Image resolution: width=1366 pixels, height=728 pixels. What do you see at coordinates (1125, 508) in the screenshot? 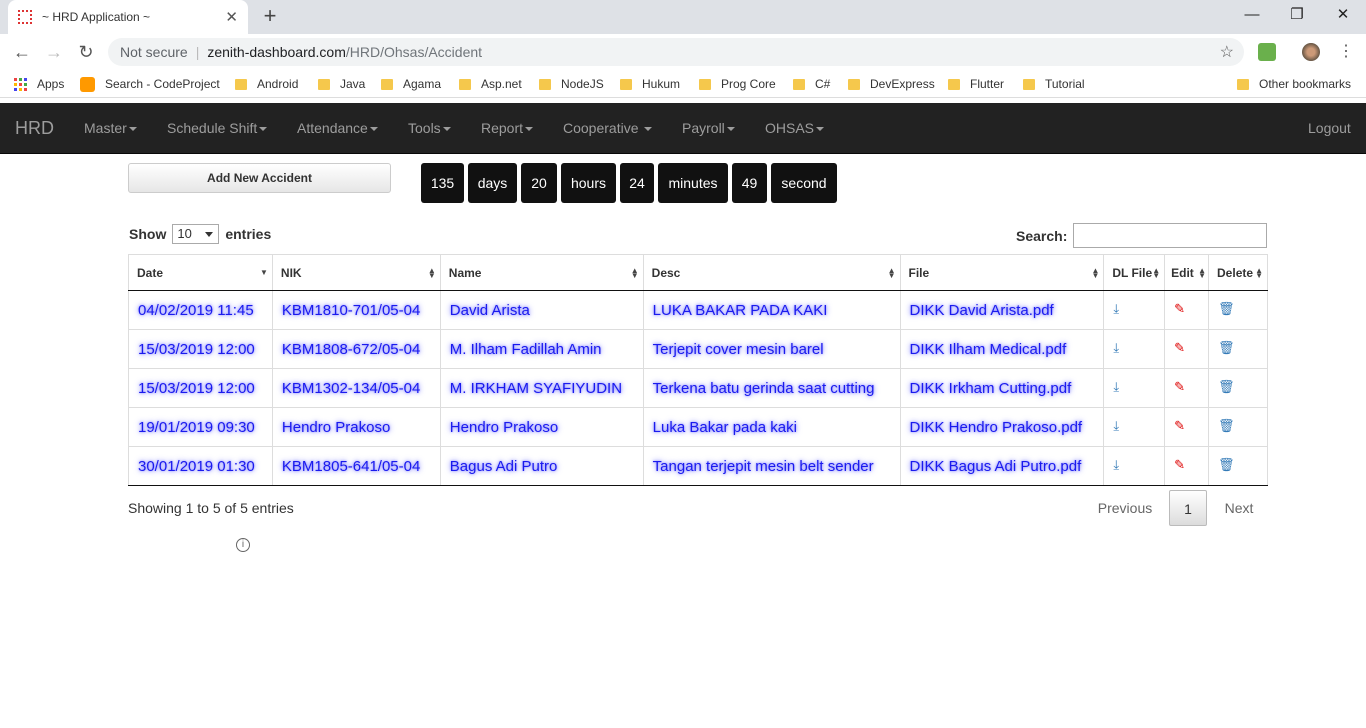
I see `previous-button: Previous` at bounding box center [1125, 508].